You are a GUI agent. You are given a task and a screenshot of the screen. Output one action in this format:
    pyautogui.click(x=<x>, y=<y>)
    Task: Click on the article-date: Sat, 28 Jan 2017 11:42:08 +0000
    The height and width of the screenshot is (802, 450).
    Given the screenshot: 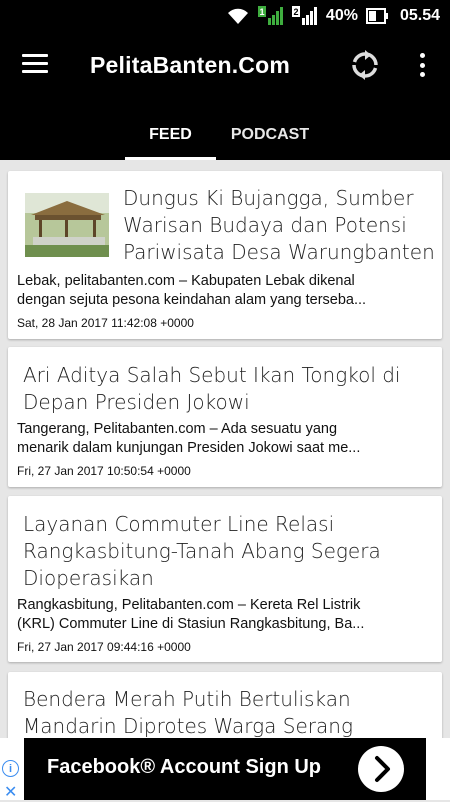 What is the action you would take?
    pyautogui.click(x=105, y=323)
    